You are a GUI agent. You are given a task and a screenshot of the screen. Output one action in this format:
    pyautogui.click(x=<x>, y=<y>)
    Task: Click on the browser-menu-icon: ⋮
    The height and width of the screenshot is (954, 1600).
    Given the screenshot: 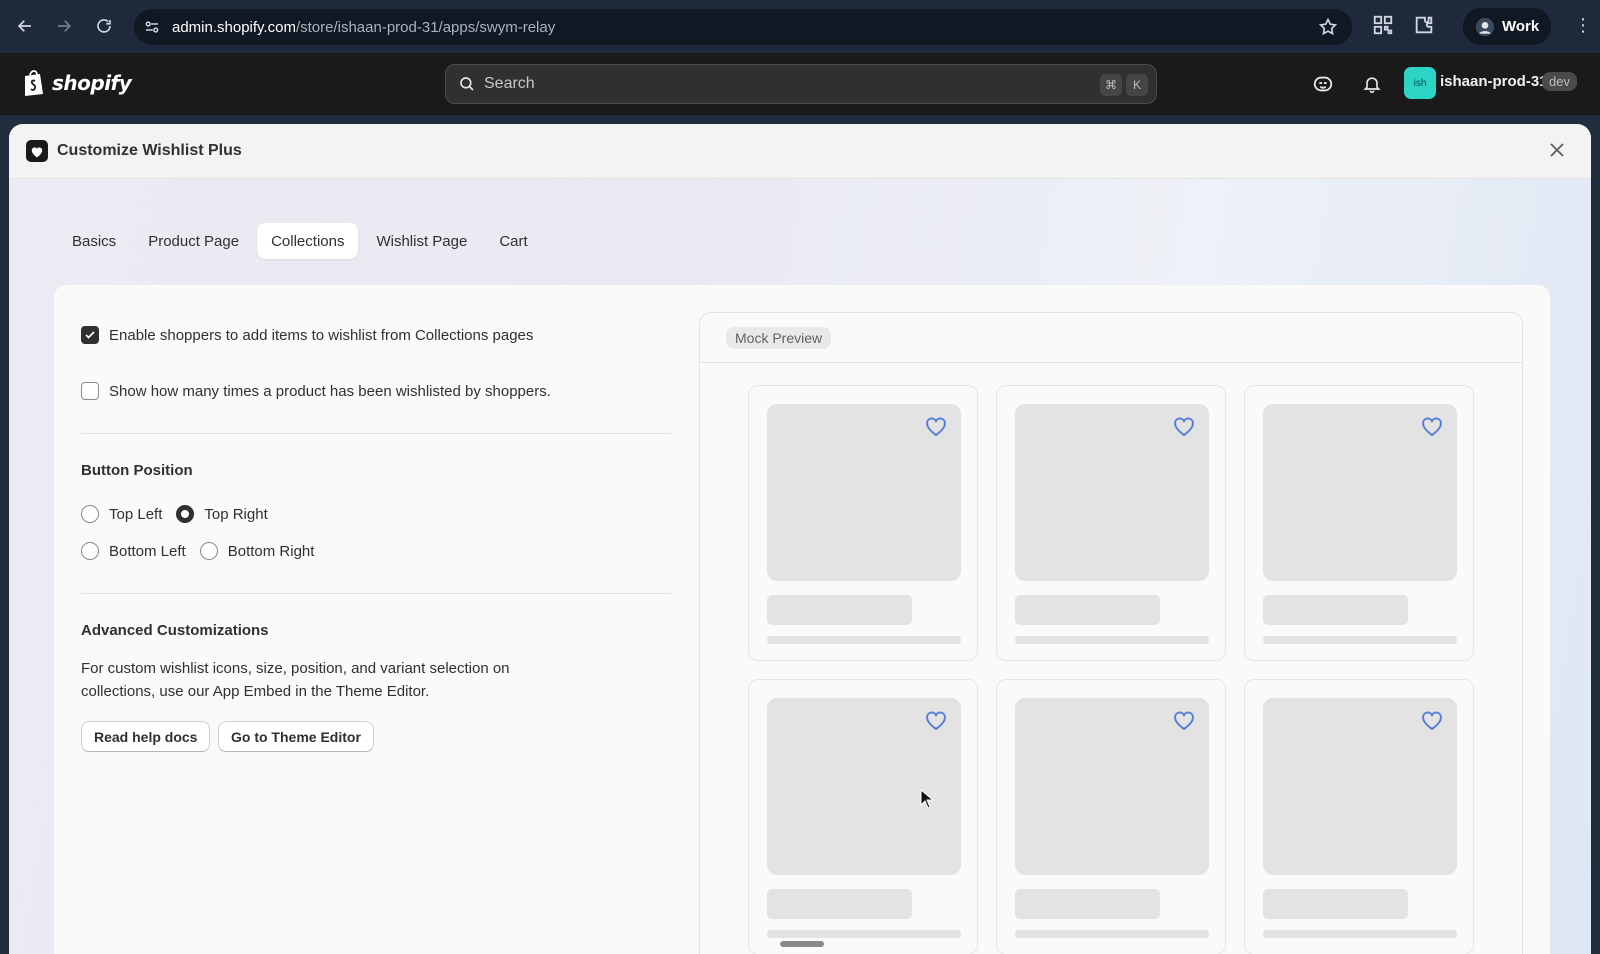 What is the action you would take?
    pyautogui.click(x=1583, y=25)
    